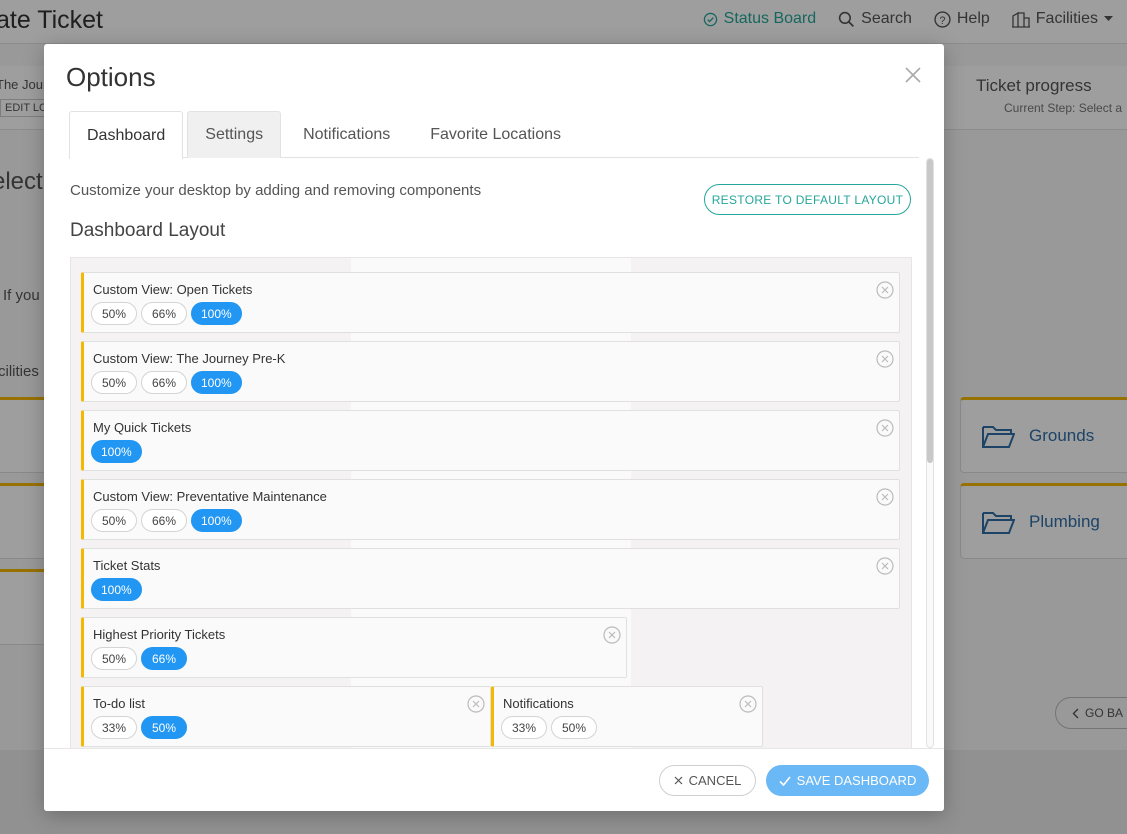 The width and height of the screenshot is (1127, 834). What do you see at coordinates (538, 703) in the screenshot?
I see `component-name: Notifications` at bounding box center [538, 703].